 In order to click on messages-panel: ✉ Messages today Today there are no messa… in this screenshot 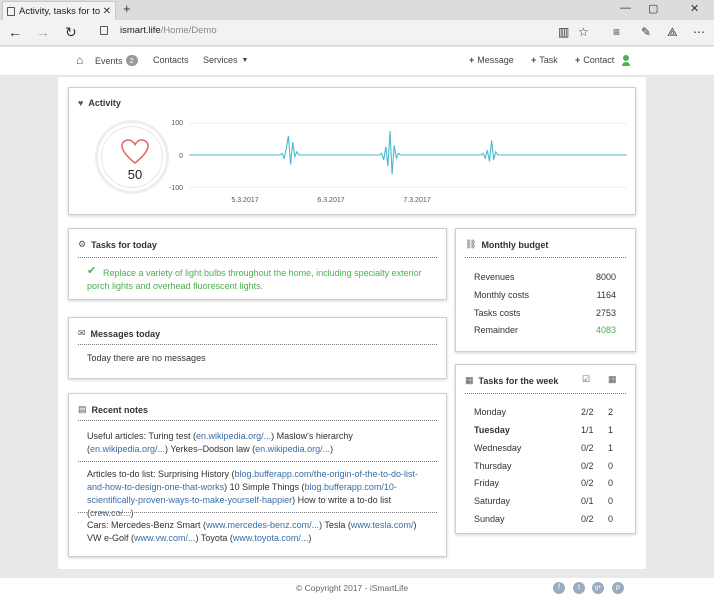, I will do `click(257, 348)`.